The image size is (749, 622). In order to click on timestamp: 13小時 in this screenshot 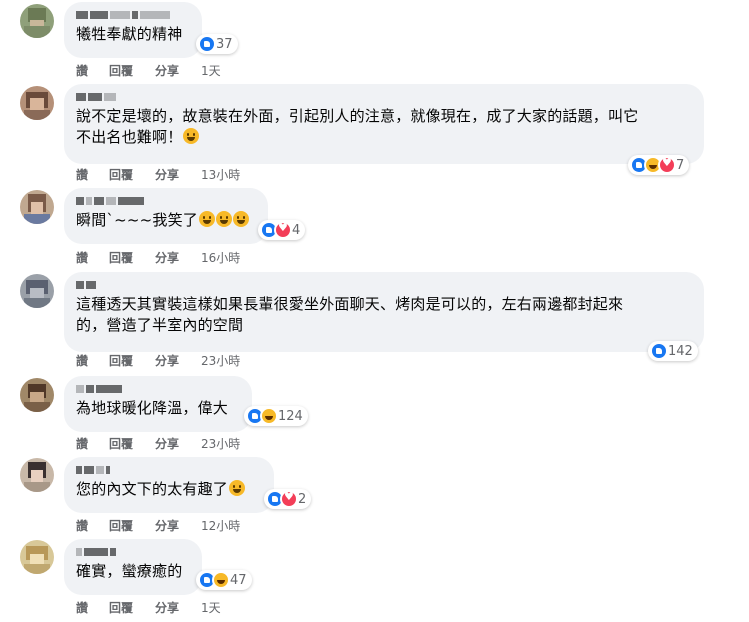, I will do `click(220, 174)`.